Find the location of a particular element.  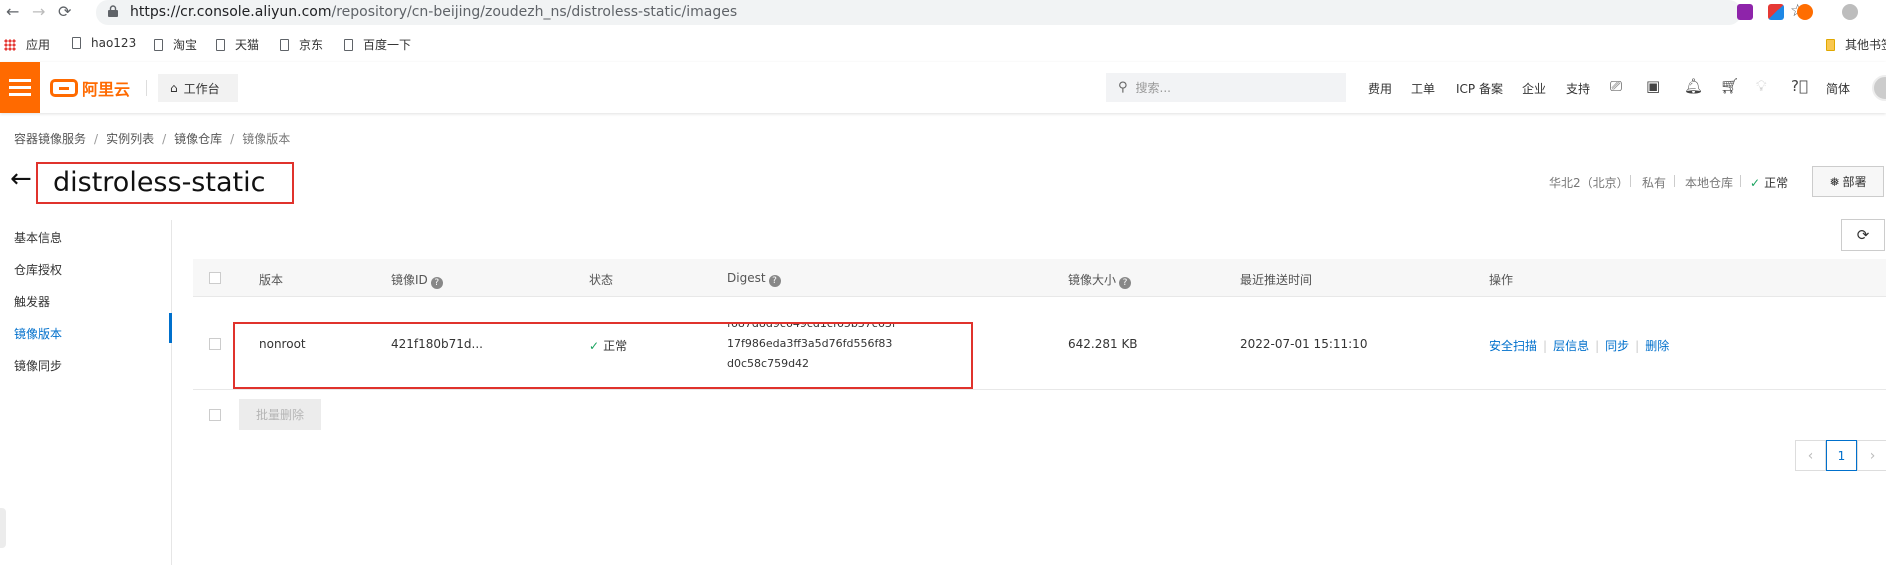

breadcrumb: 容器镜像服务 / 实例列表 / 镜像仓库 / 镜像版本 is located at coordinates (152, 139).